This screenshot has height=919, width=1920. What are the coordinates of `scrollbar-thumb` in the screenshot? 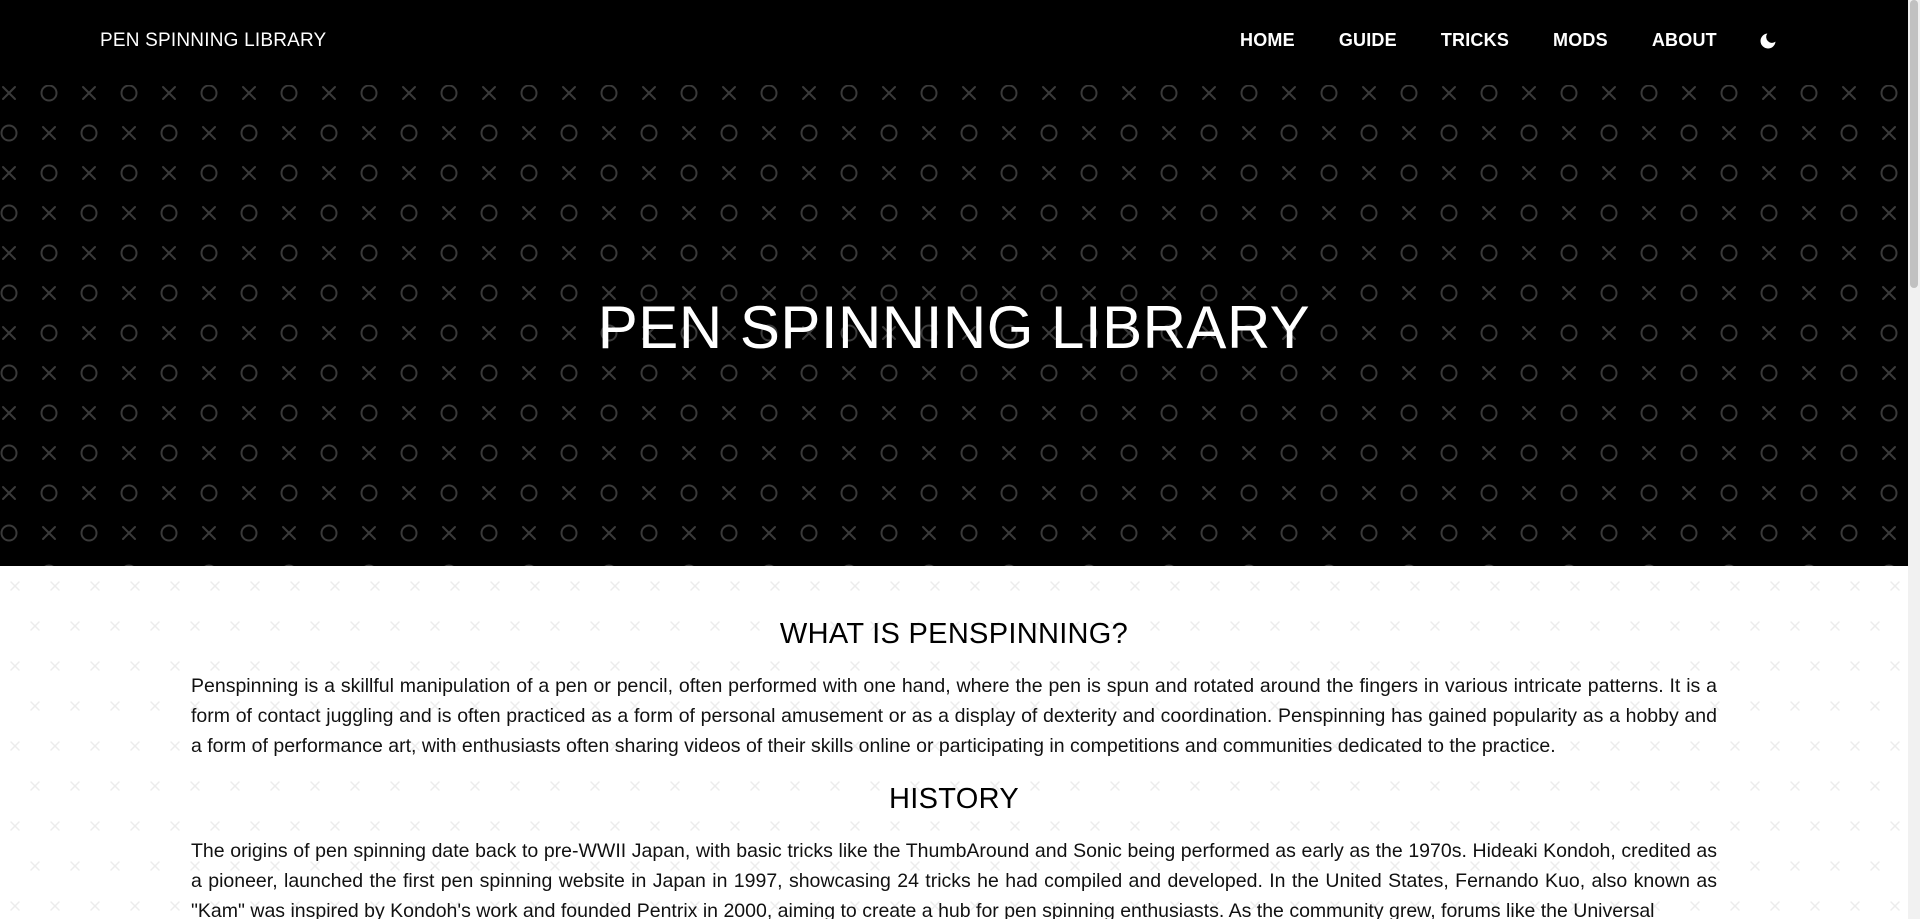 It's located at (1914, 144).